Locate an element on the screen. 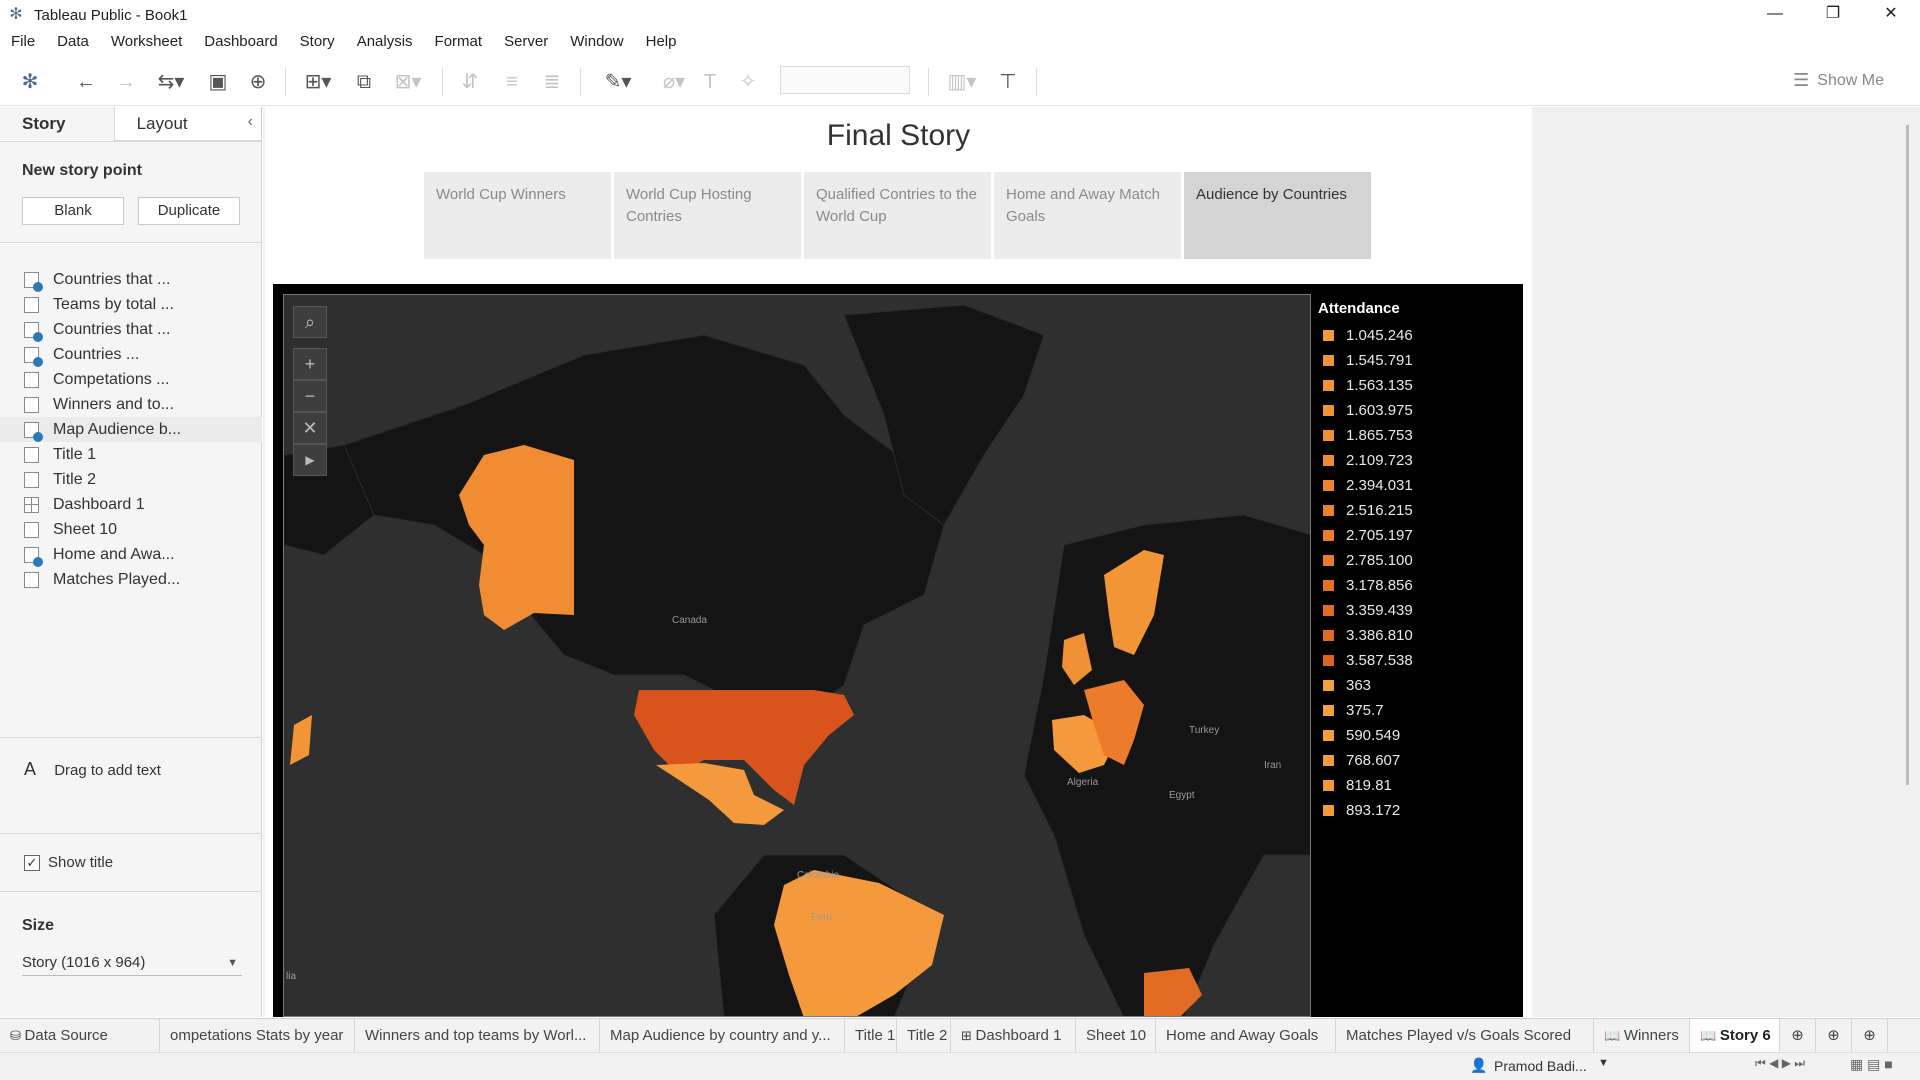  sheet-tab: Matches Played v/s Goals Scored is located at coordinates (1465, 1035).